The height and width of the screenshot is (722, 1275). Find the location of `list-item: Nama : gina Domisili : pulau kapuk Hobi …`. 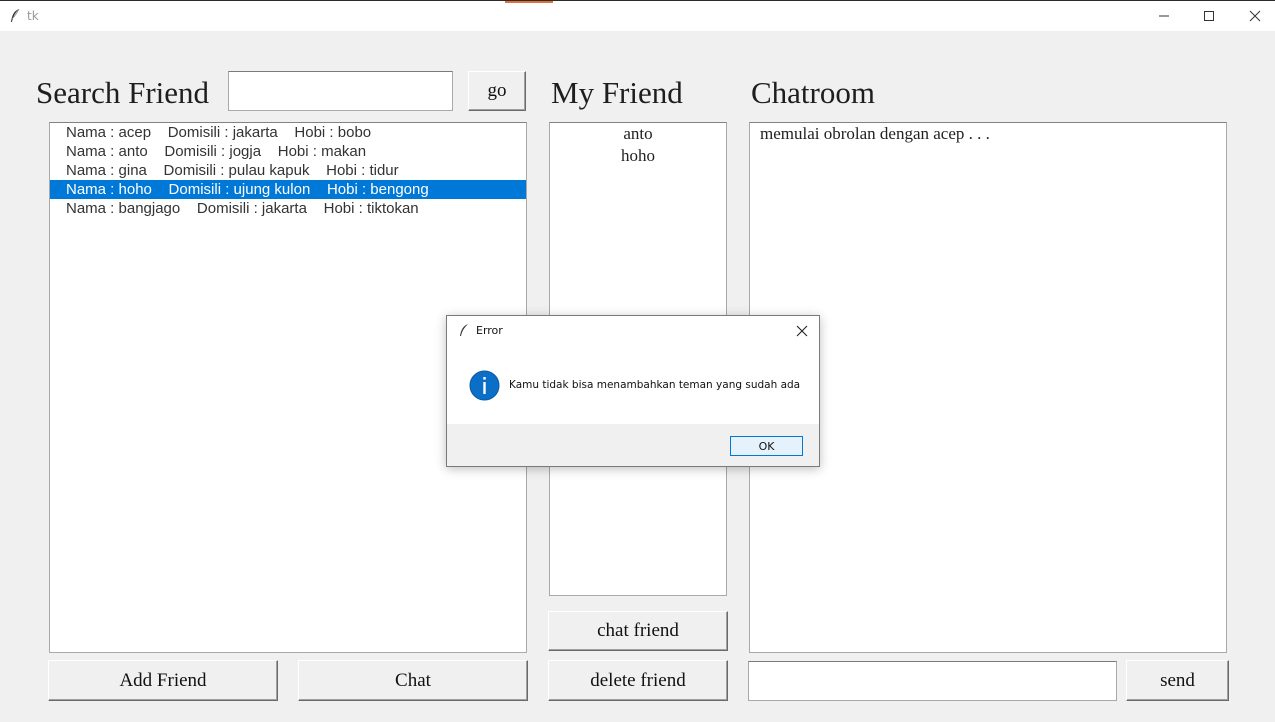

list-item: Nama : gina Domisili : pulau kapuk Hobi … is located at coordinates (288, 170).